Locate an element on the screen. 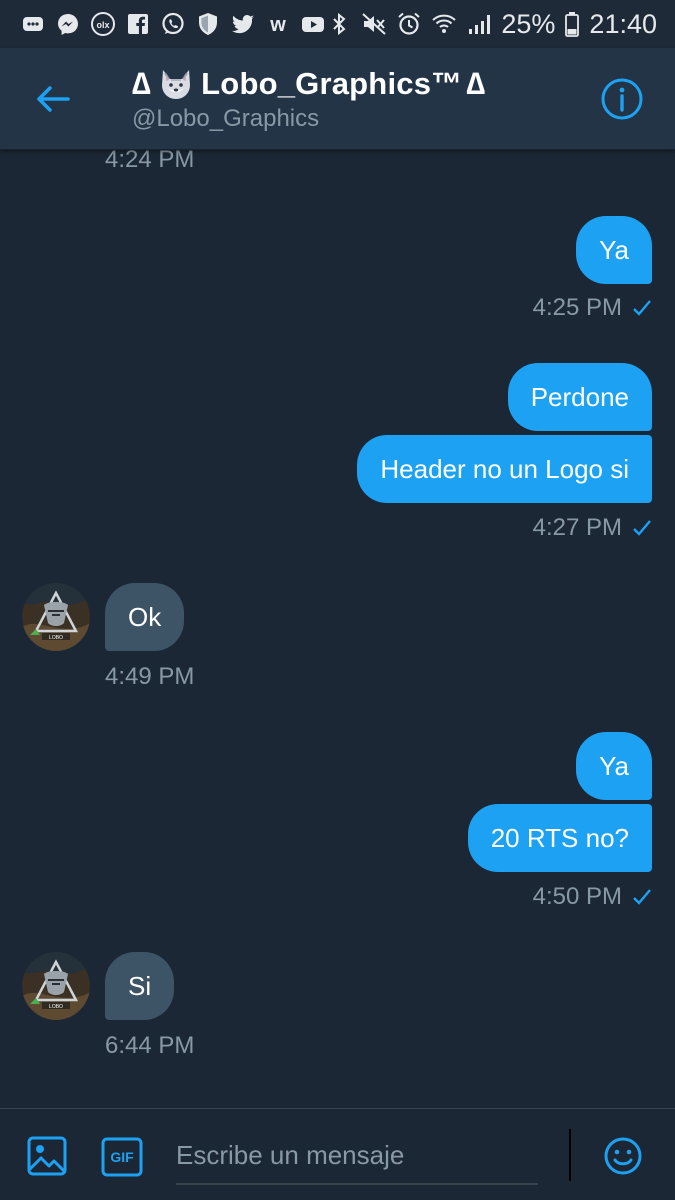 This screenshot has height=1200, width=675. wolf-emoji is located at coordinates (176, 84).